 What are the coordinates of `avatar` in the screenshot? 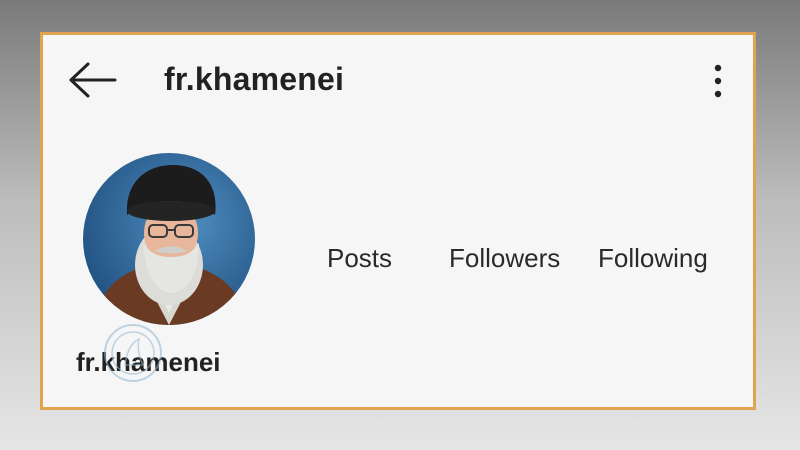 It's located at (169, 239).